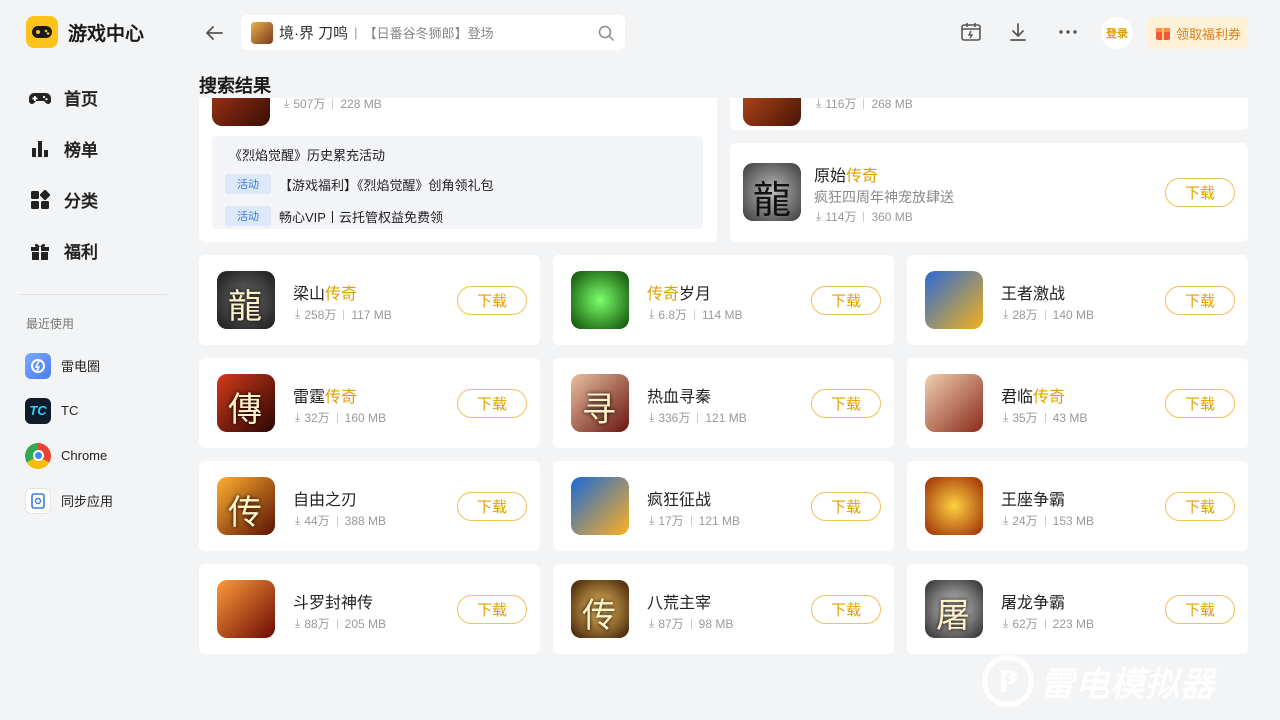  What do you see at coordinates (663, 294) in the screenshot?
I see `app-name-highlight: 传奇` at bounding box center [663, 294].